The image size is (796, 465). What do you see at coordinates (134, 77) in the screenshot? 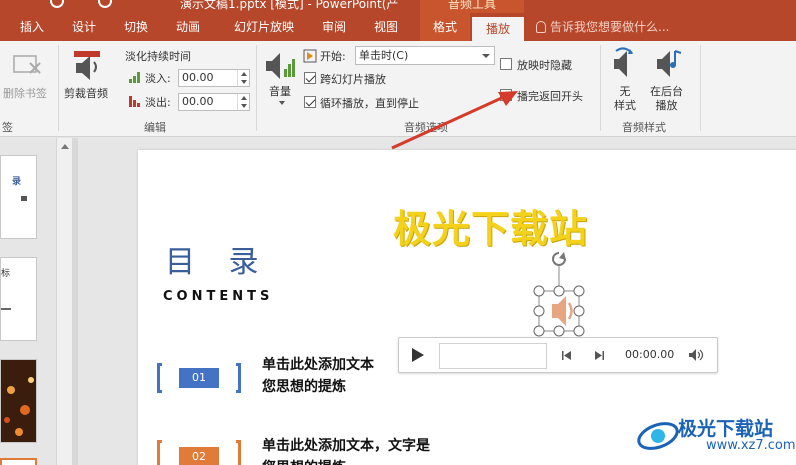
I see `fade-in-icon` at bounding box center [134, 77].